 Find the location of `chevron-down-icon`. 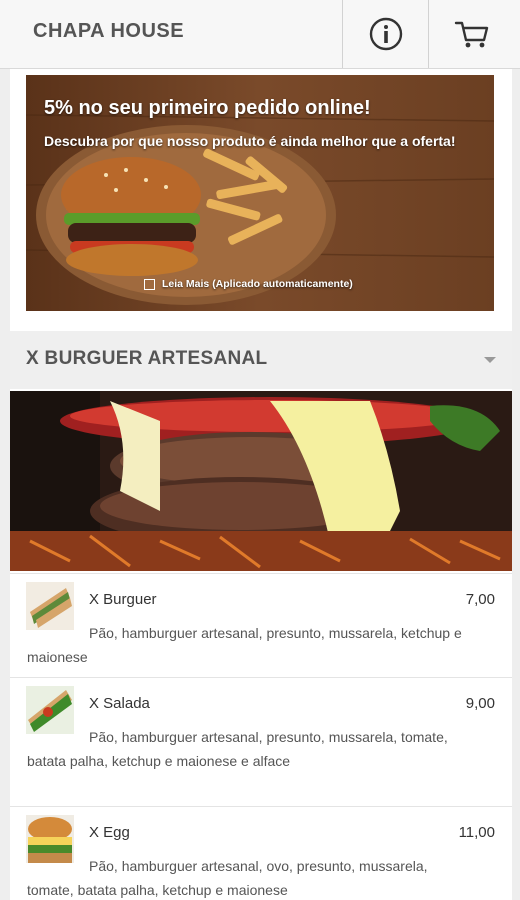

chevron-down-icon is located at coordinates (490, 360).